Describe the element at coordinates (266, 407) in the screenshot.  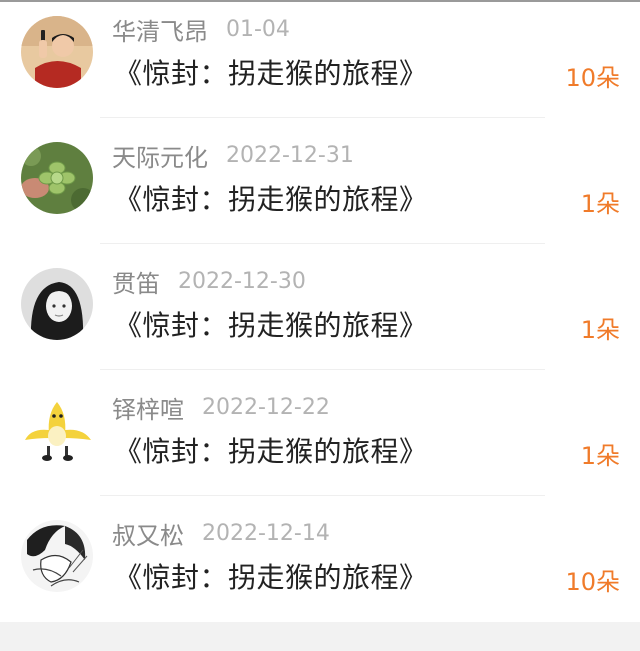
I see `timestamp: 2022-12-22` at that location.